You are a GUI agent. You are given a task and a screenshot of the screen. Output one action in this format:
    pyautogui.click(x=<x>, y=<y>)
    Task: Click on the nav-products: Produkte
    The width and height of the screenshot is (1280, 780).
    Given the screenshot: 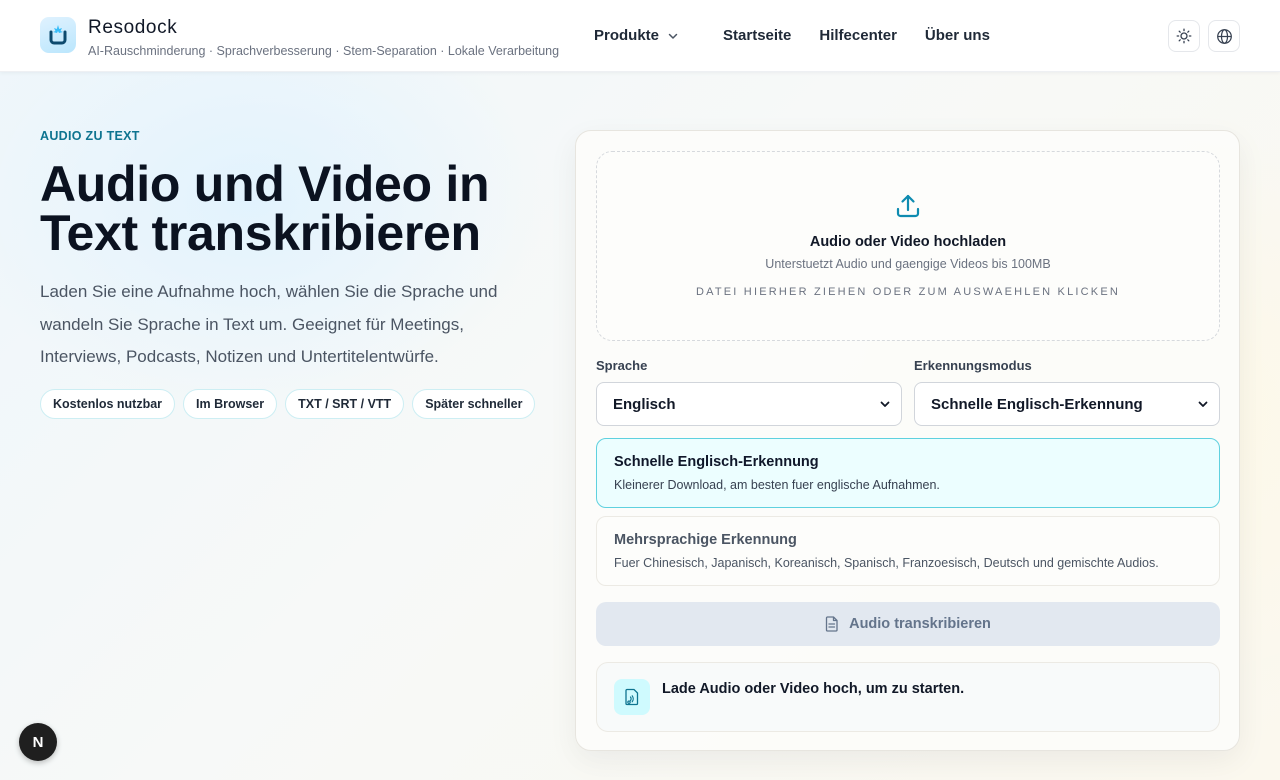 What is the action you would take?
    pyautogui.click(x=636, y=36)
    